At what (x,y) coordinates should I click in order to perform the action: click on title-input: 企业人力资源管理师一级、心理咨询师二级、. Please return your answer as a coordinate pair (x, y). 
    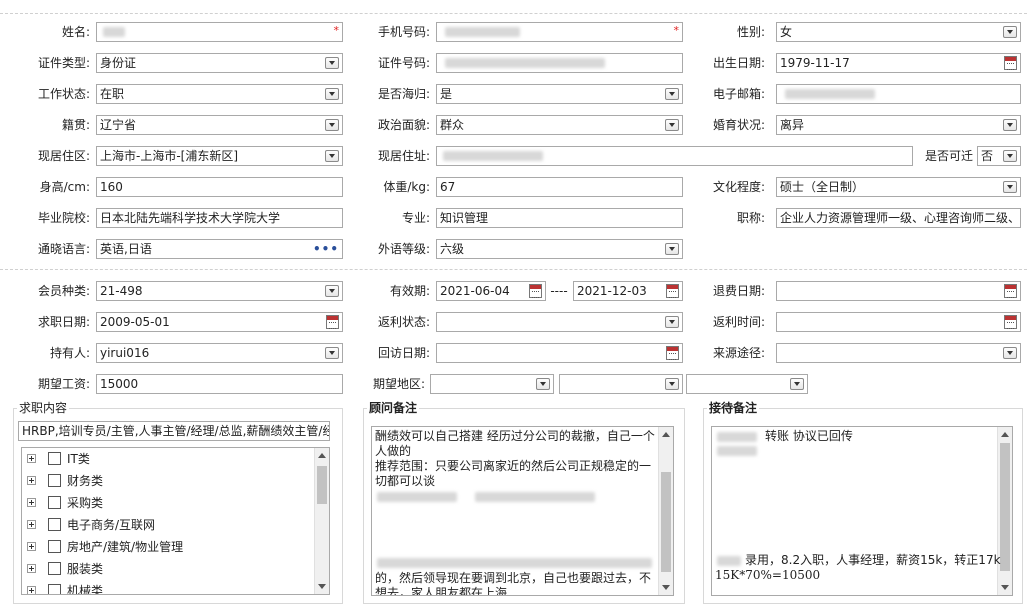
    Looking at the image, I should click on (898, 218).